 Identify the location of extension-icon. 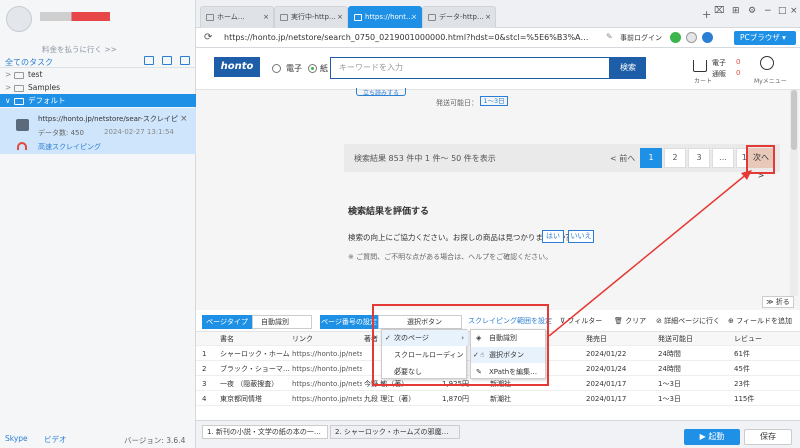
(707, 37).